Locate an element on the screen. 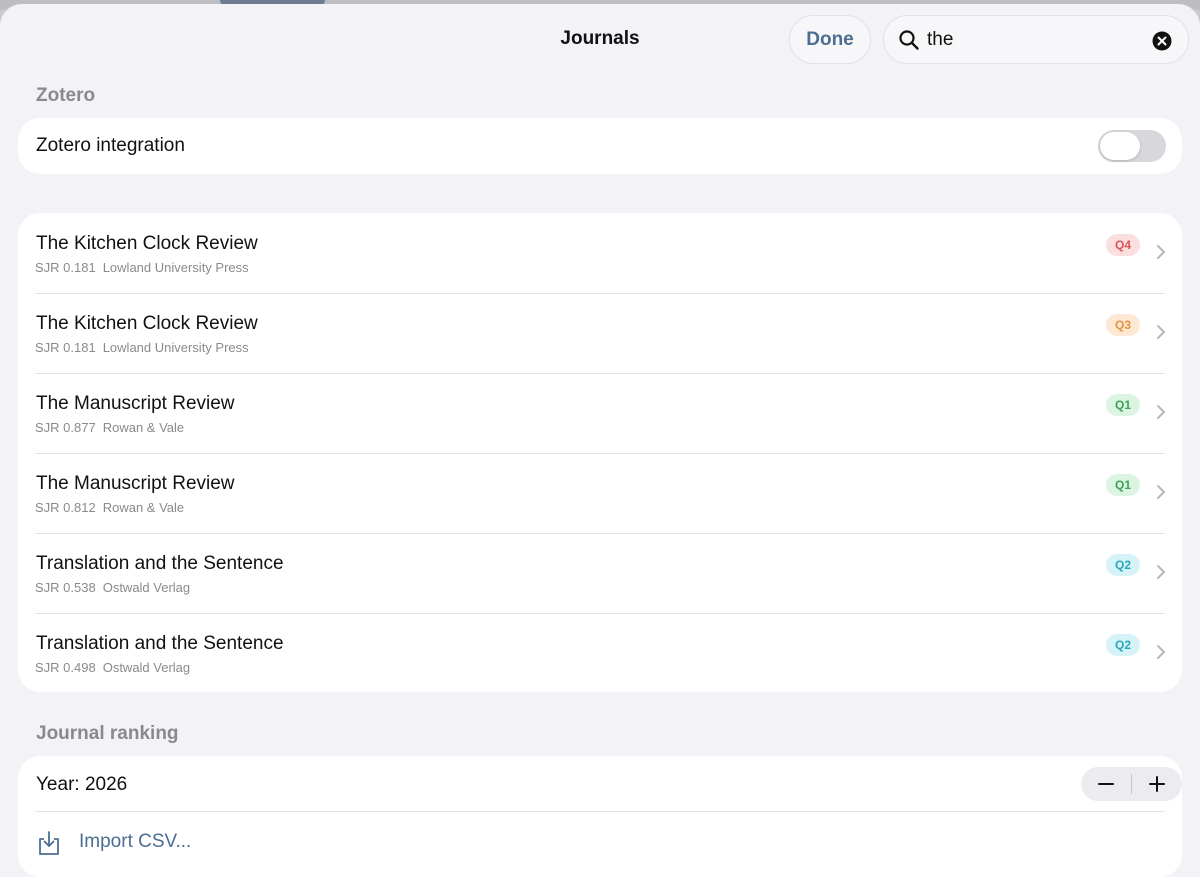  search-icon is located at coordinates (909, 40).